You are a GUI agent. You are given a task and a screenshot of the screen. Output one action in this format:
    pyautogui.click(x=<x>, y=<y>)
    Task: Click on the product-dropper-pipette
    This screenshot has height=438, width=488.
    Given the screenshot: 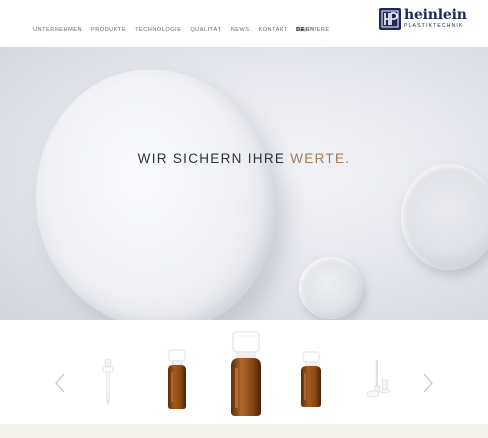 What is the action you would take?
    pyautogui.click(x=108, y=384)
    